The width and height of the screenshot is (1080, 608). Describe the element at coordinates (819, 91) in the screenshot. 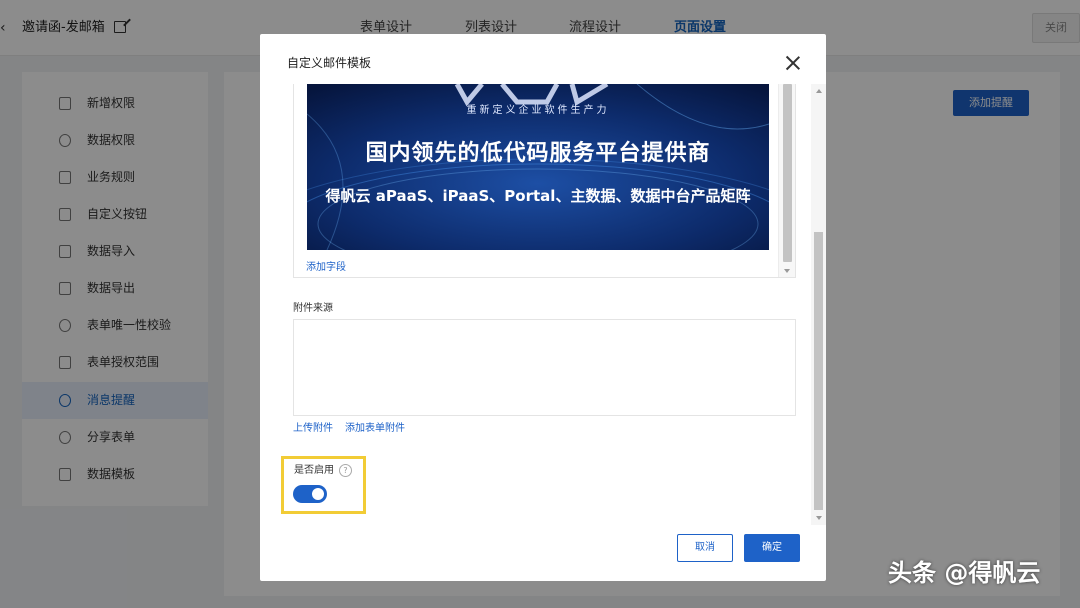

I see `scroll-up-icon` at that location.